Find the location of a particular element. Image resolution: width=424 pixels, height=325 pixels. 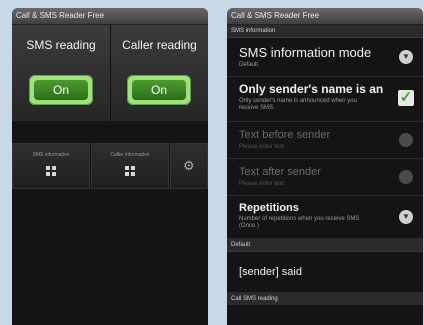

pref-title: Text after sender is located at coordinates (280, 172).